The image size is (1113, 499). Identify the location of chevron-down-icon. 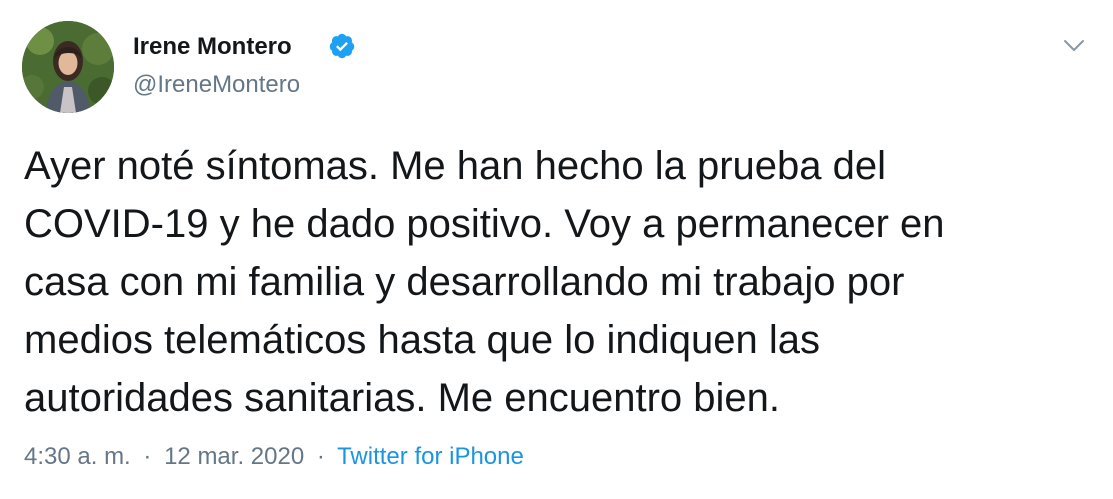
(1074, 46).